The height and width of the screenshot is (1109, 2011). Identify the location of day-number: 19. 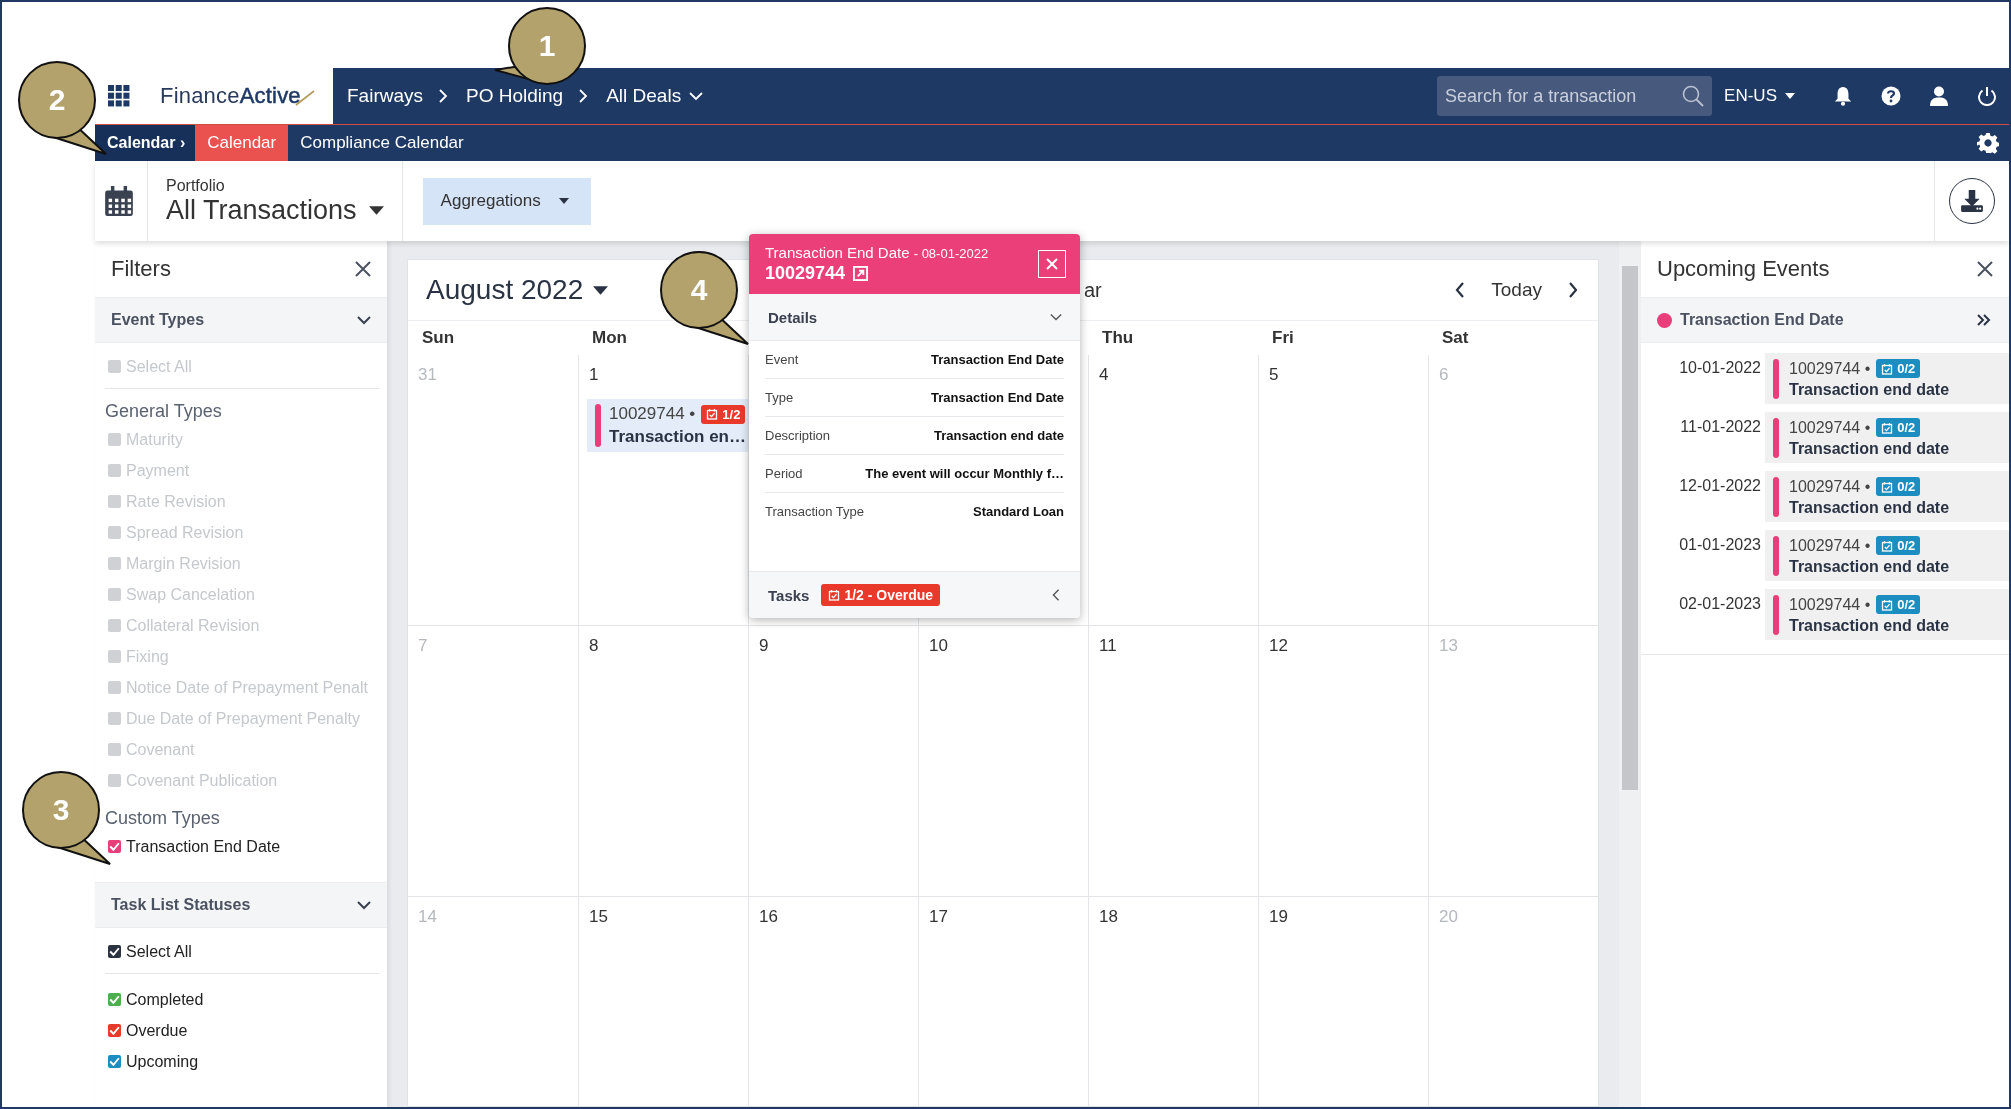
(1278, 917).